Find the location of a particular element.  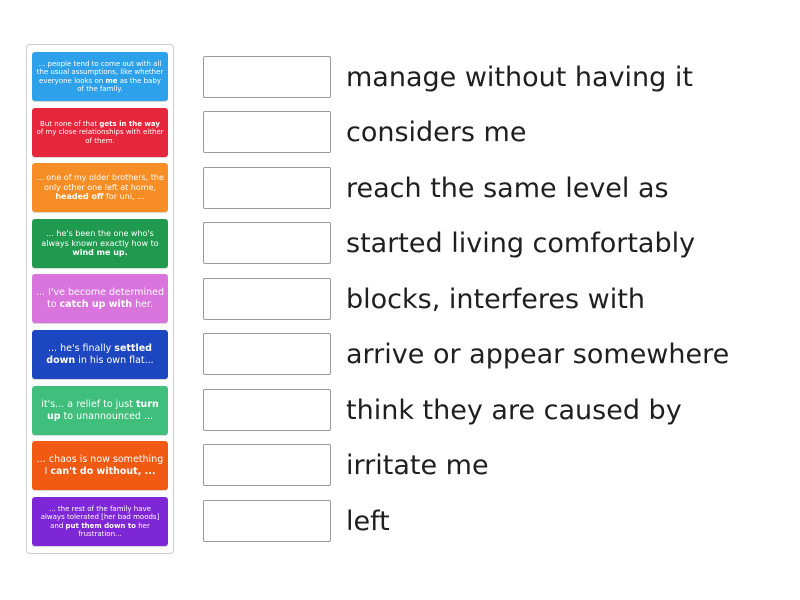

definition-text: started living comfortably is located at coordinates (521, 243).